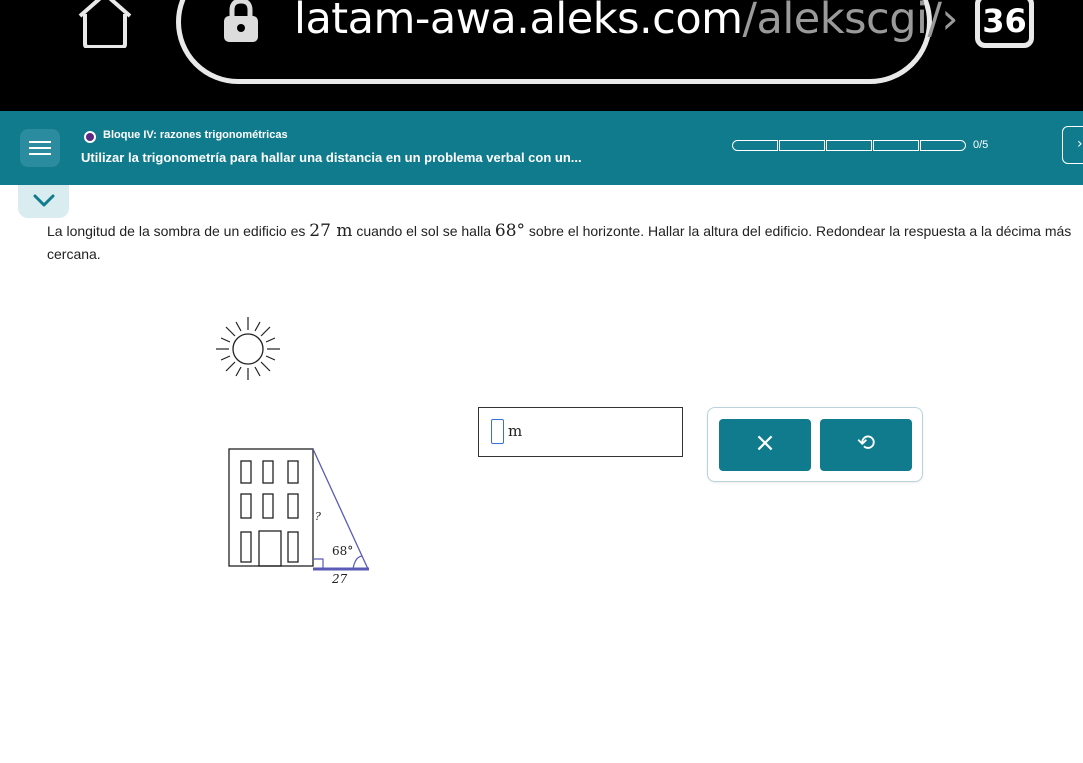  What do you see at coordinates (1080, 144) in the screenshot?
I see `chevron-right-icon: ›` at bounding box center [1080, 144].